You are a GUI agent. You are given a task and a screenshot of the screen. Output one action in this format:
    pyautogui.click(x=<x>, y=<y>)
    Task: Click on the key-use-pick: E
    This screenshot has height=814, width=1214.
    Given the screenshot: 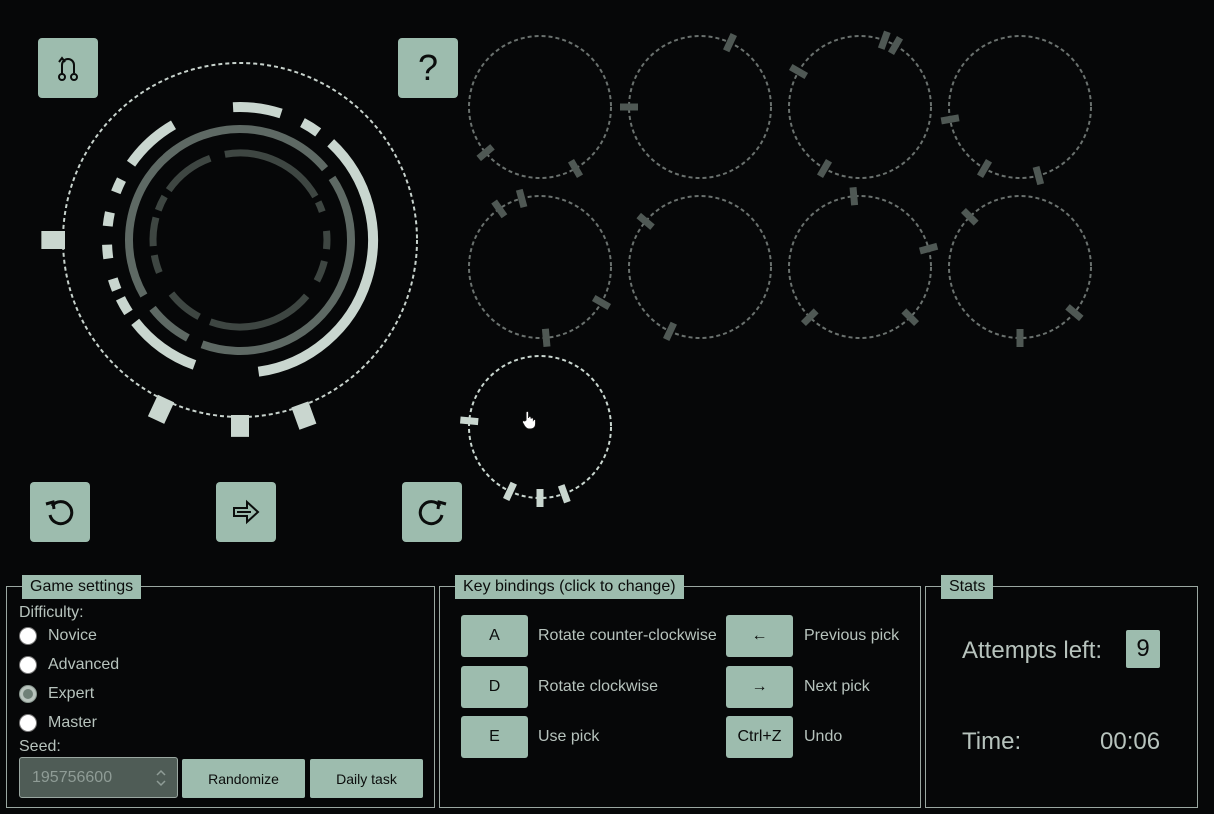 What is the action you would take?
    pyautogui.click(x=494, y=737)
    